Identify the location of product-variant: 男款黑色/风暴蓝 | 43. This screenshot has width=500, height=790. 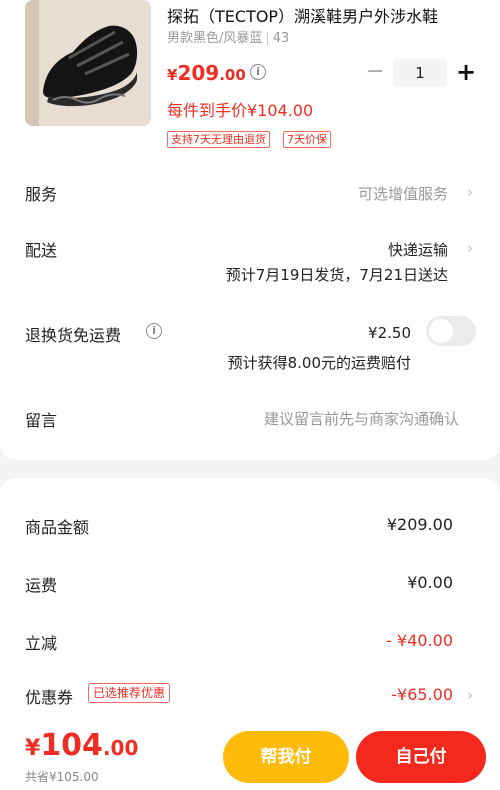
(228, 36).